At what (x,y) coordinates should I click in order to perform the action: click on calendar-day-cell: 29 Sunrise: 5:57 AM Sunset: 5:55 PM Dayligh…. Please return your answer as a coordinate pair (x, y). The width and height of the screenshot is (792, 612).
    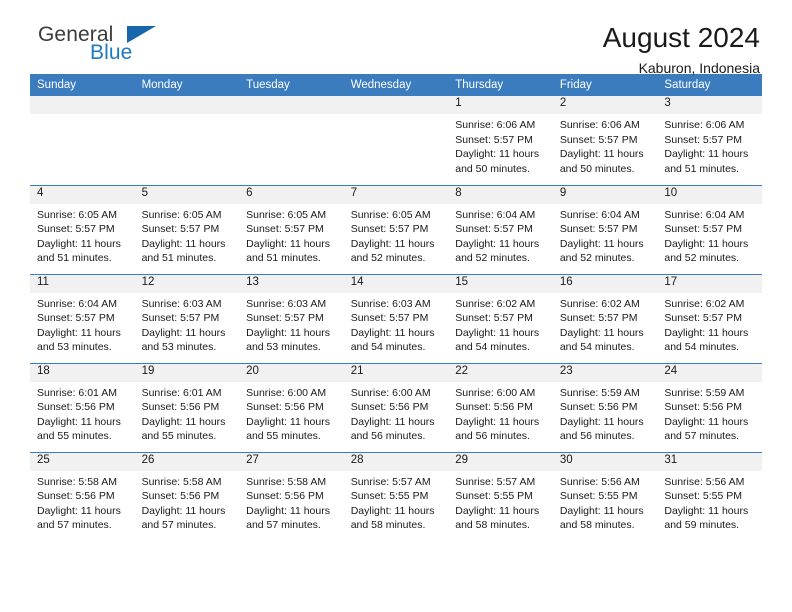
    Looking at the image, I should click on (500, 496).